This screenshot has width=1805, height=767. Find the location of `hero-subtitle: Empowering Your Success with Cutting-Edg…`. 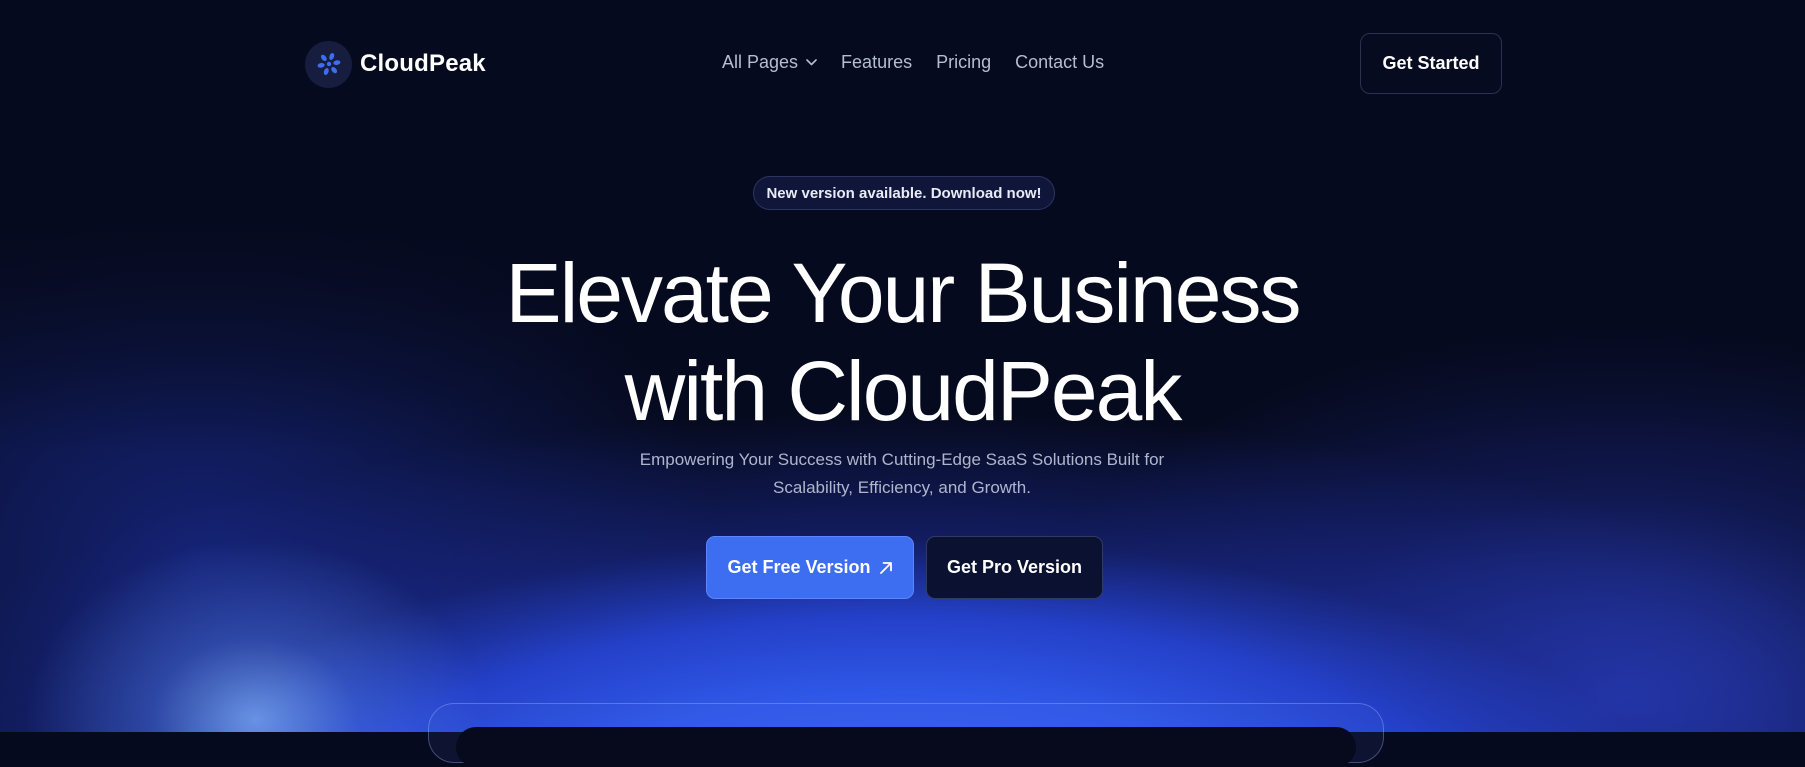

hero-subtitle: Empowering Your Success with Cutting-Edg… is located at coordinates (902, 474).